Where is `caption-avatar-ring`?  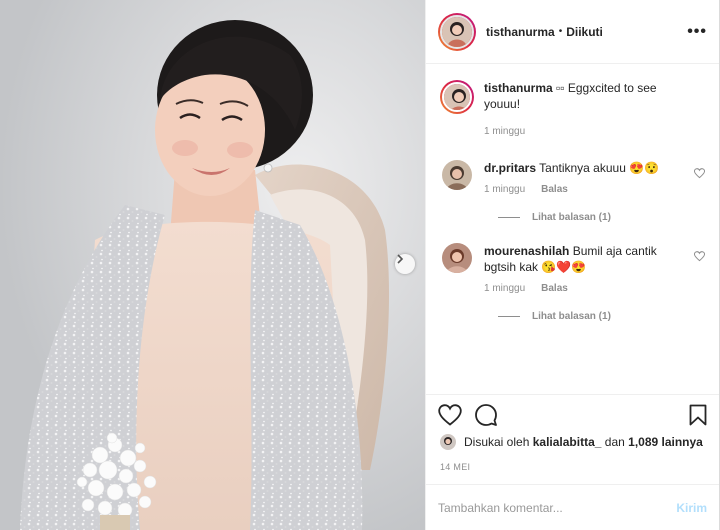 caption-avatar-ring is located at coordinates (457, 97).